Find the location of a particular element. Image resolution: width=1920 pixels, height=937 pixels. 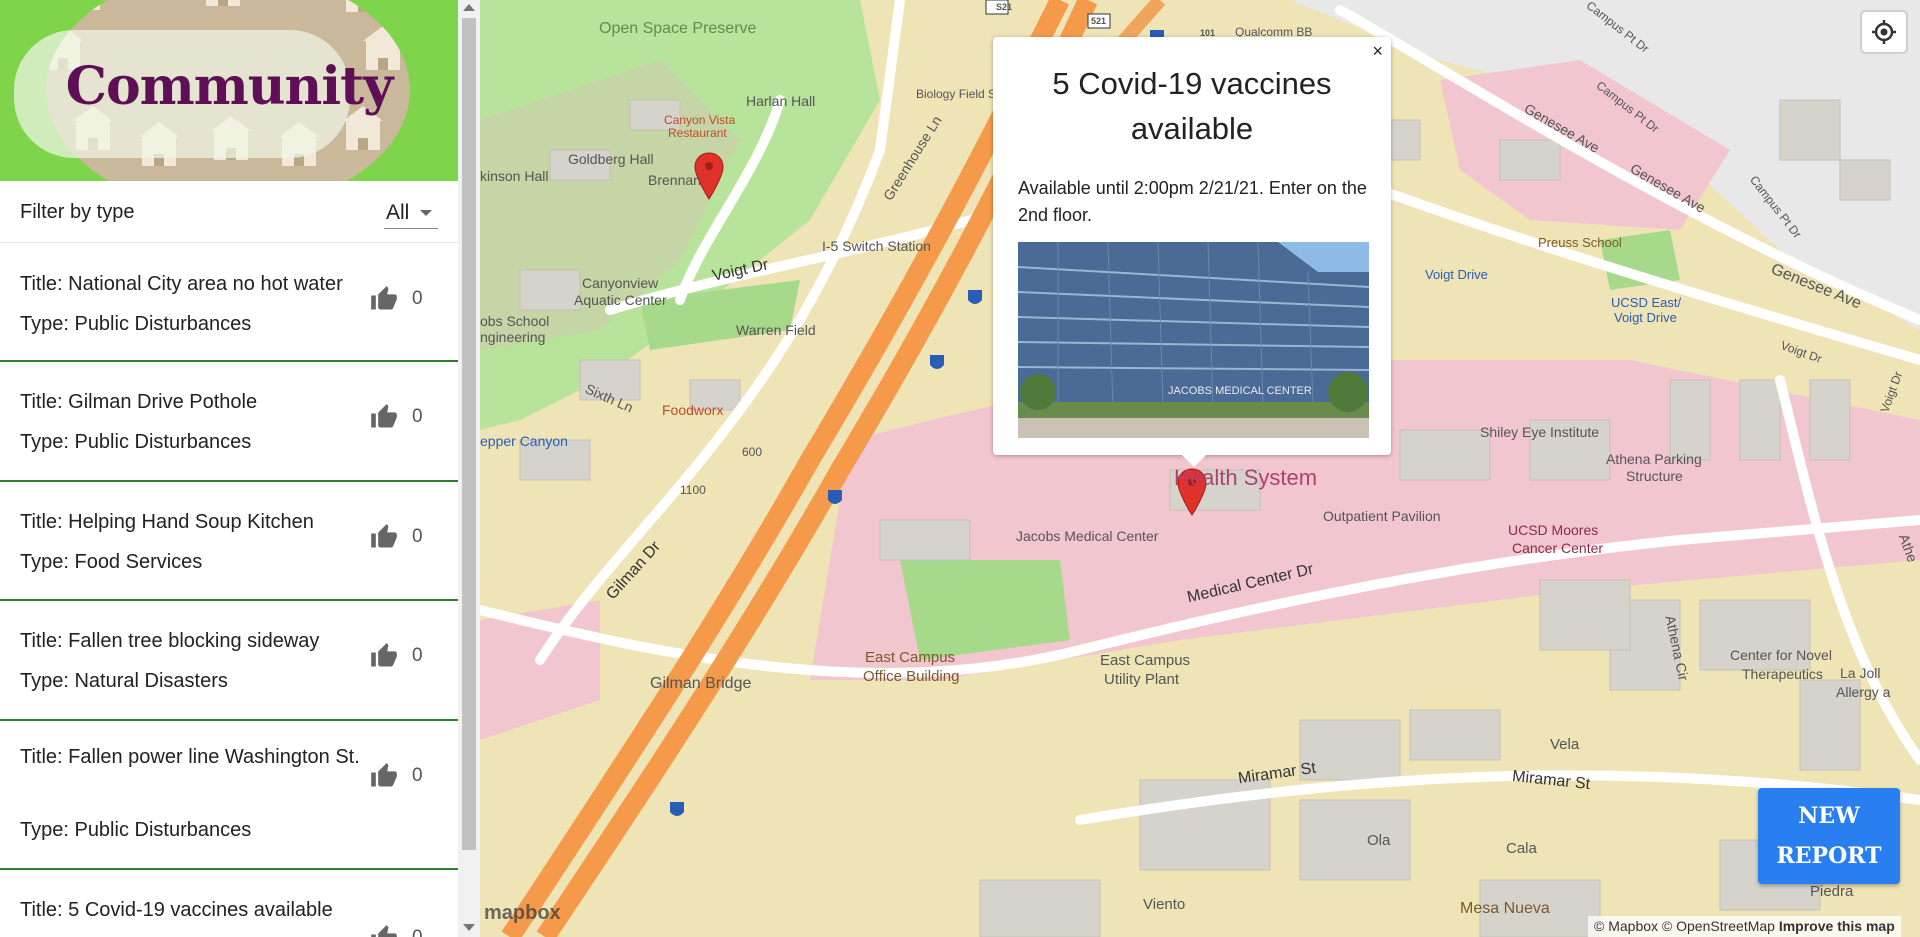

map-label-east-campus-utility: East Campus is located at coordinates (1145, 660).